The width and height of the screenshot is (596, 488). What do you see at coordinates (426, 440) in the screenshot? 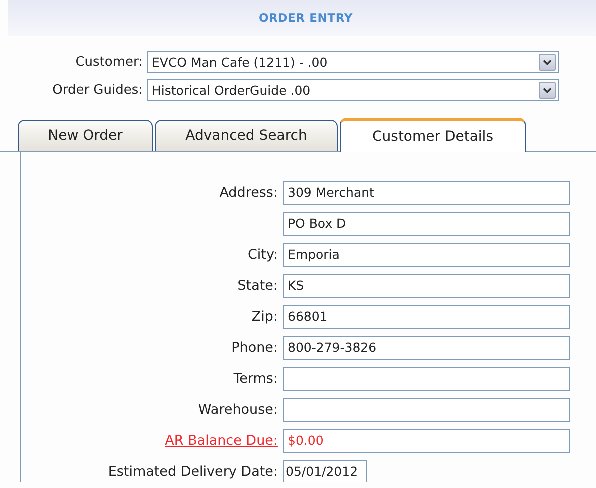
I see `input-field: $0.00` at bounding box center [426, 440].